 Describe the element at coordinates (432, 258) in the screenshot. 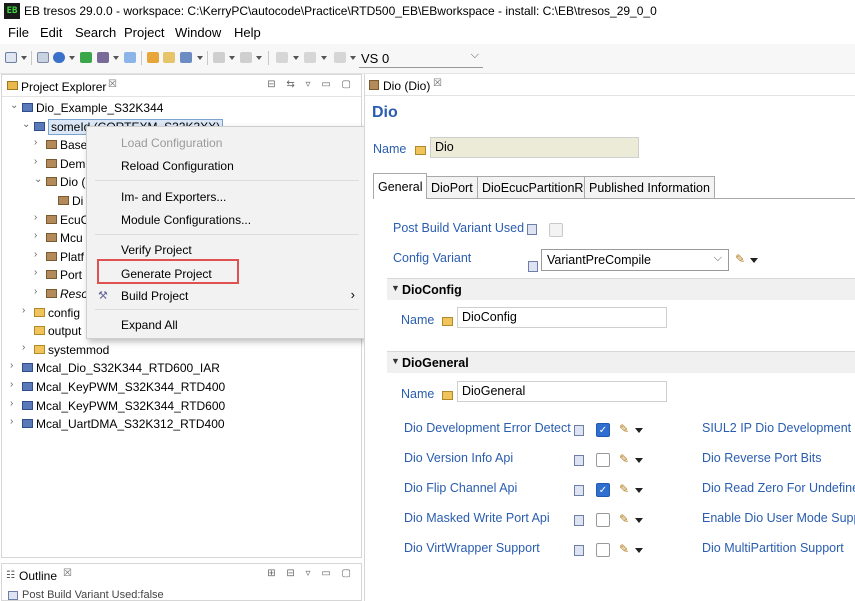

I see `config-variant-label: Config Variant` at that location.